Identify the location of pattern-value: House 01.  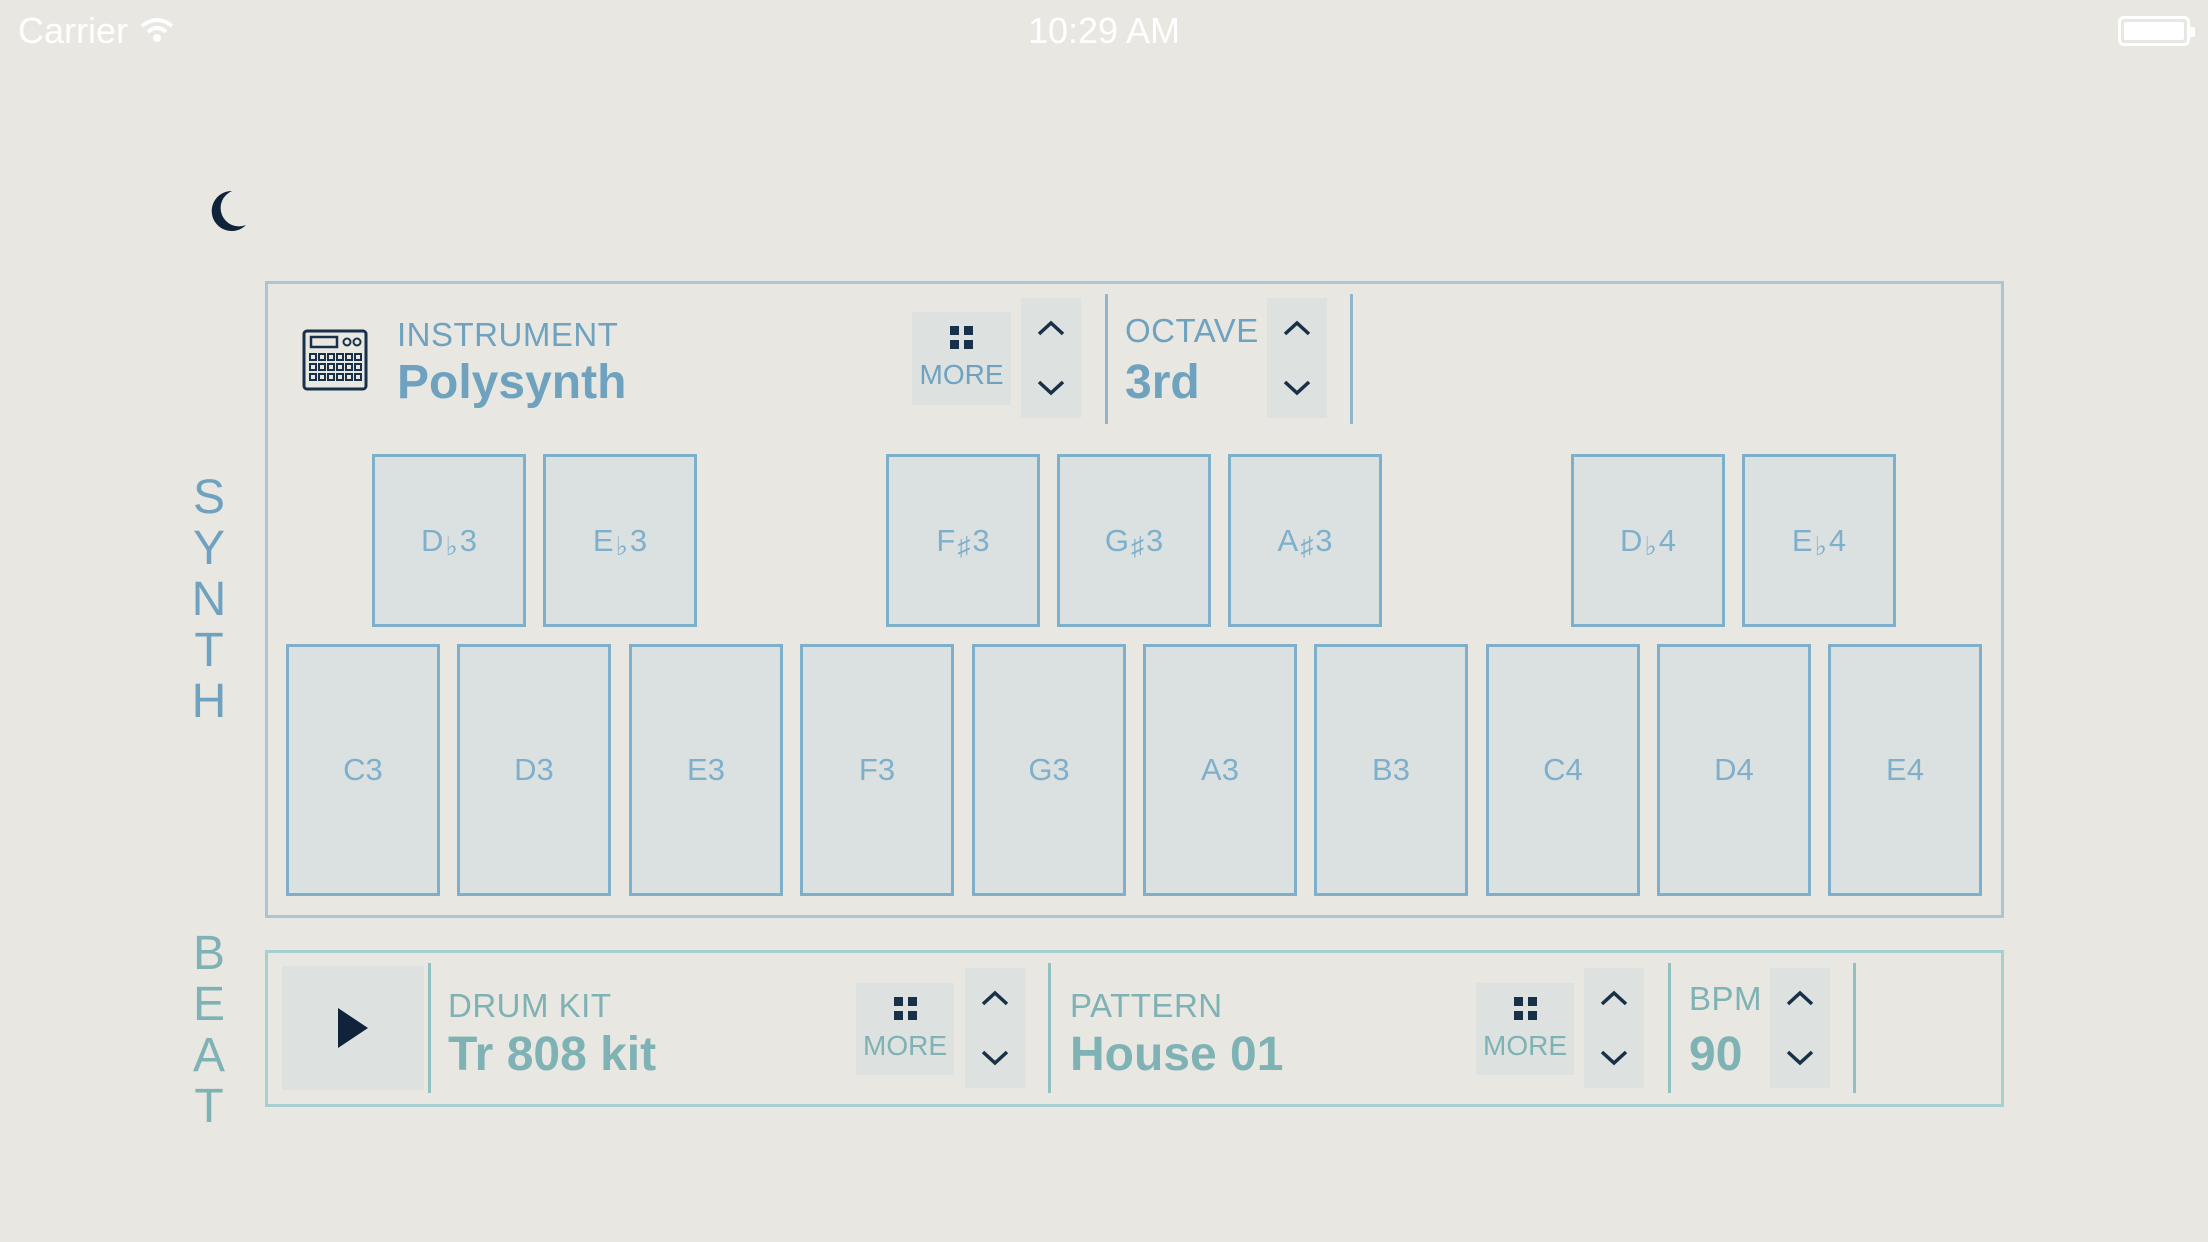
(1177, 1054).